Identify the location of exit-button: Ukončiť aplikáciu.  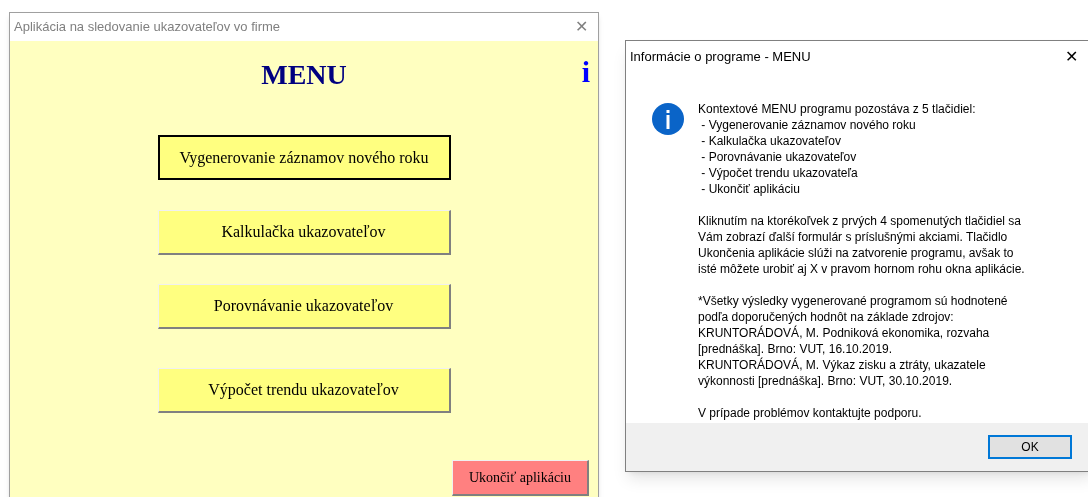
(520, 478).